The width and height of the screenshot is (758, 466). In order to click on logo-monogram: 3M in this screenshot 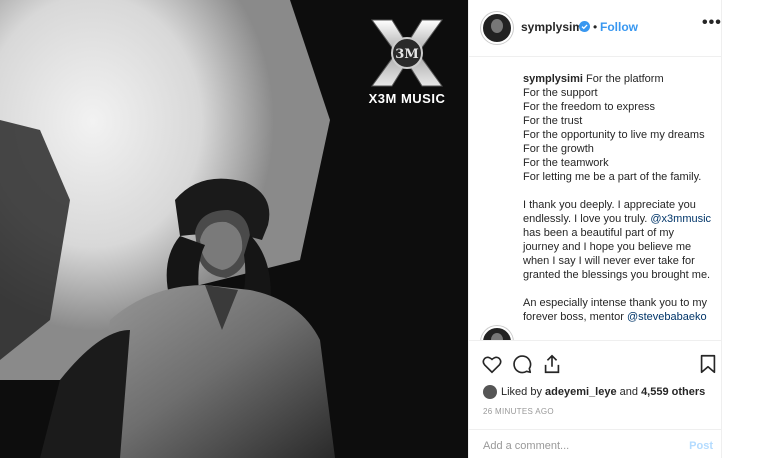, I will do `click(406, 54)`.